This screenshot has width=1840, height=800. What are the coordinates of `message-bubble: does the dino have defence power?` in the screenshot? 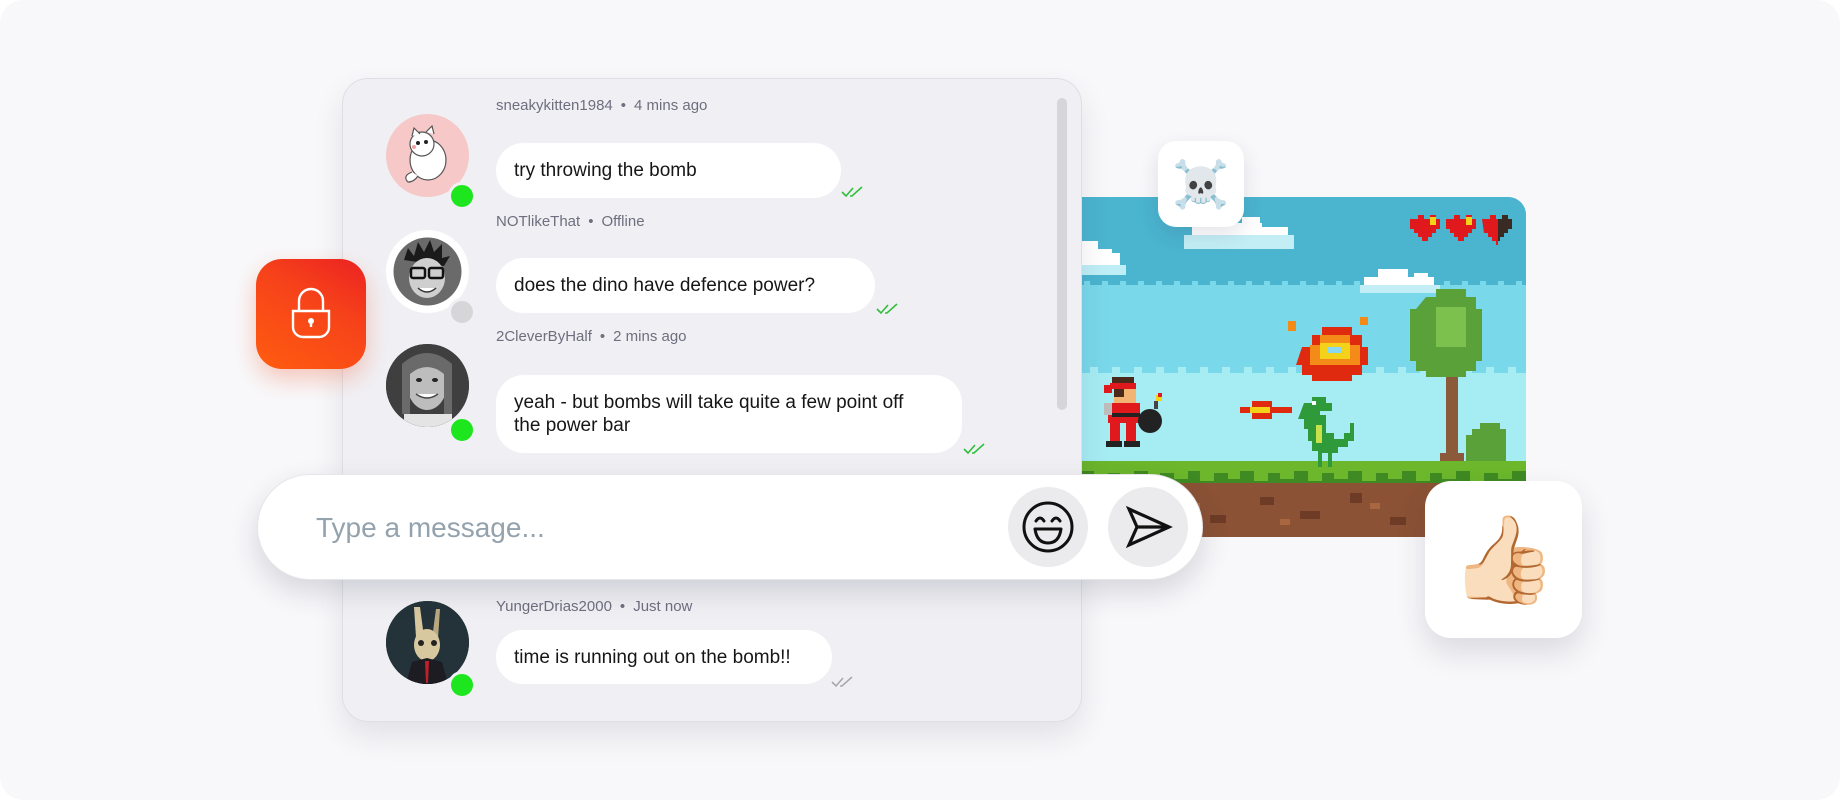 It's located at (685, 285).